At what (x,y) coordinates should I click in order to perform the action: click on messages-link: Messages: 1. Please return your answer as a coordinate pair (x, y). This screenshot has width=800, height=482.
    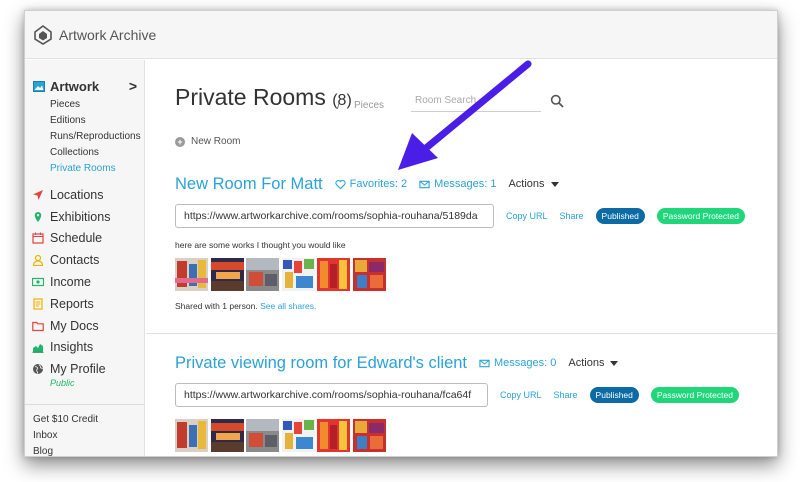
    Looking at the image, I should click on (457, 184).